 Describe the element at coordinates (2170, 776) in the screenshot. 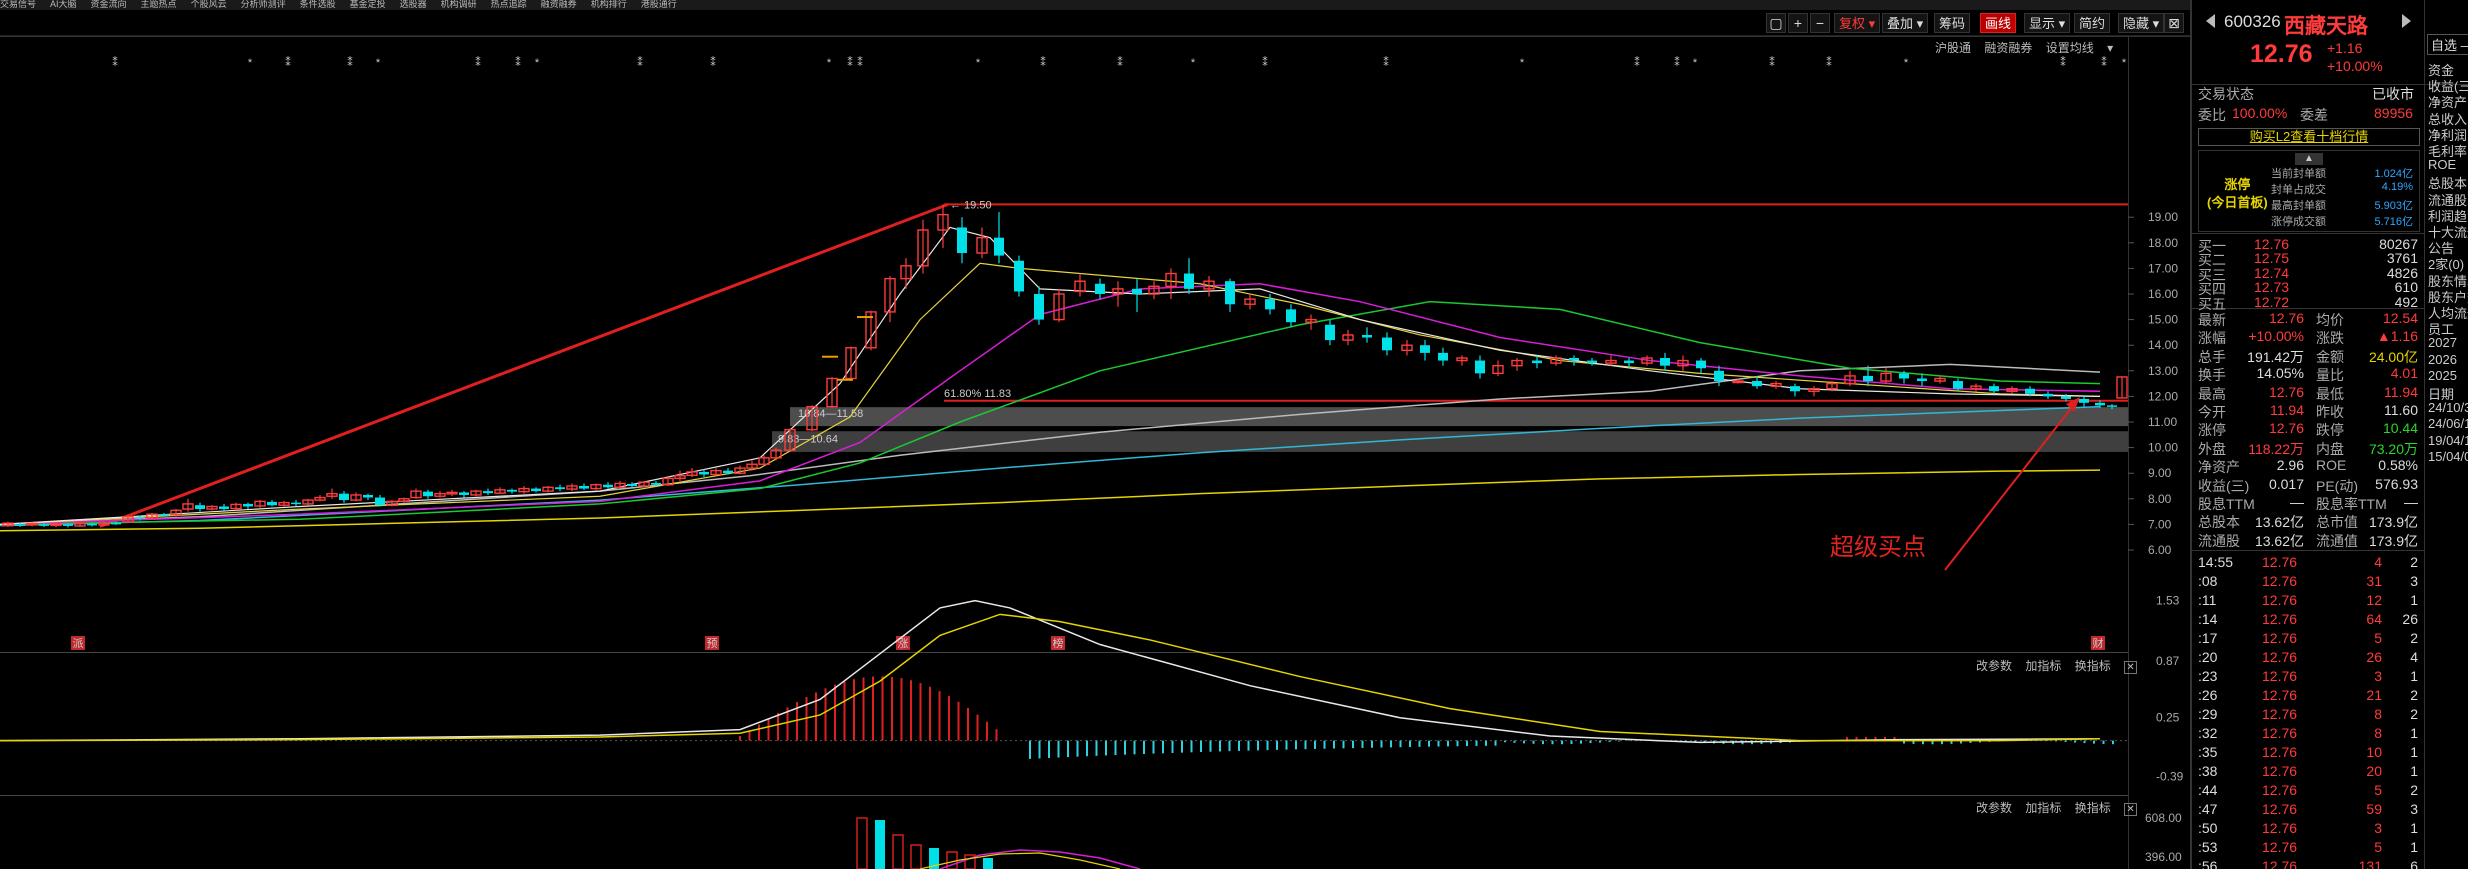

I see `sub1-tick: -0.39` at that location.